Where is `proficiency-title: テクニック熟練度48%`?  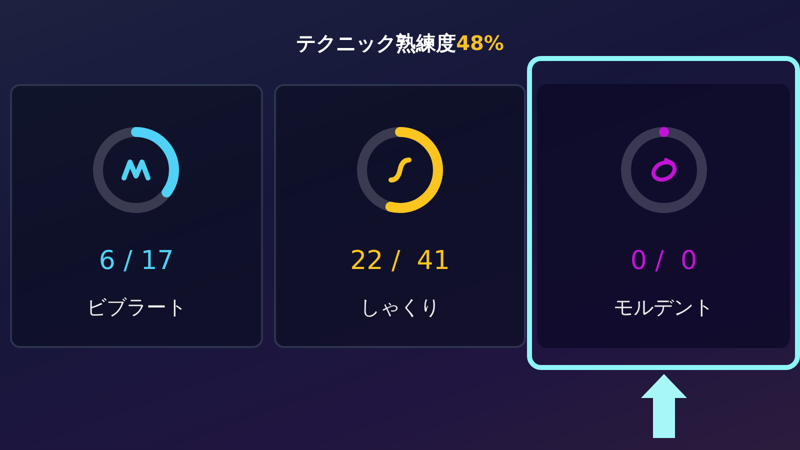
proficiency-title: テクニック熟練度48% is located at coordinates (400, 43).